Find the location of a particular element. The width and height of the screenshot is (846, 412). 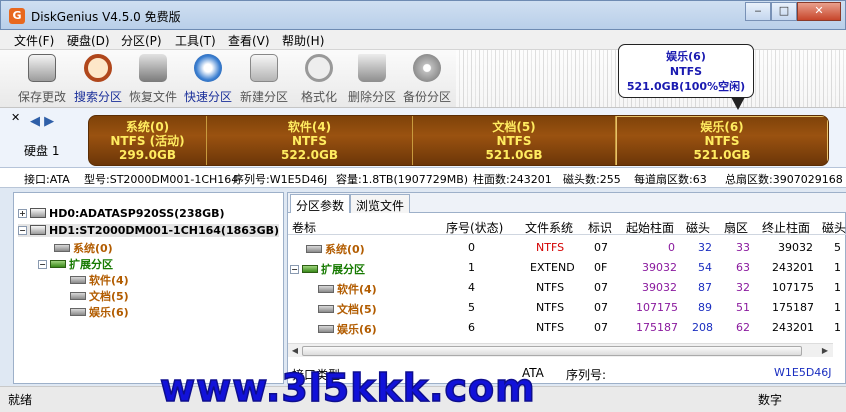

col-head: 磁头 is located at coordinates (698, 227).